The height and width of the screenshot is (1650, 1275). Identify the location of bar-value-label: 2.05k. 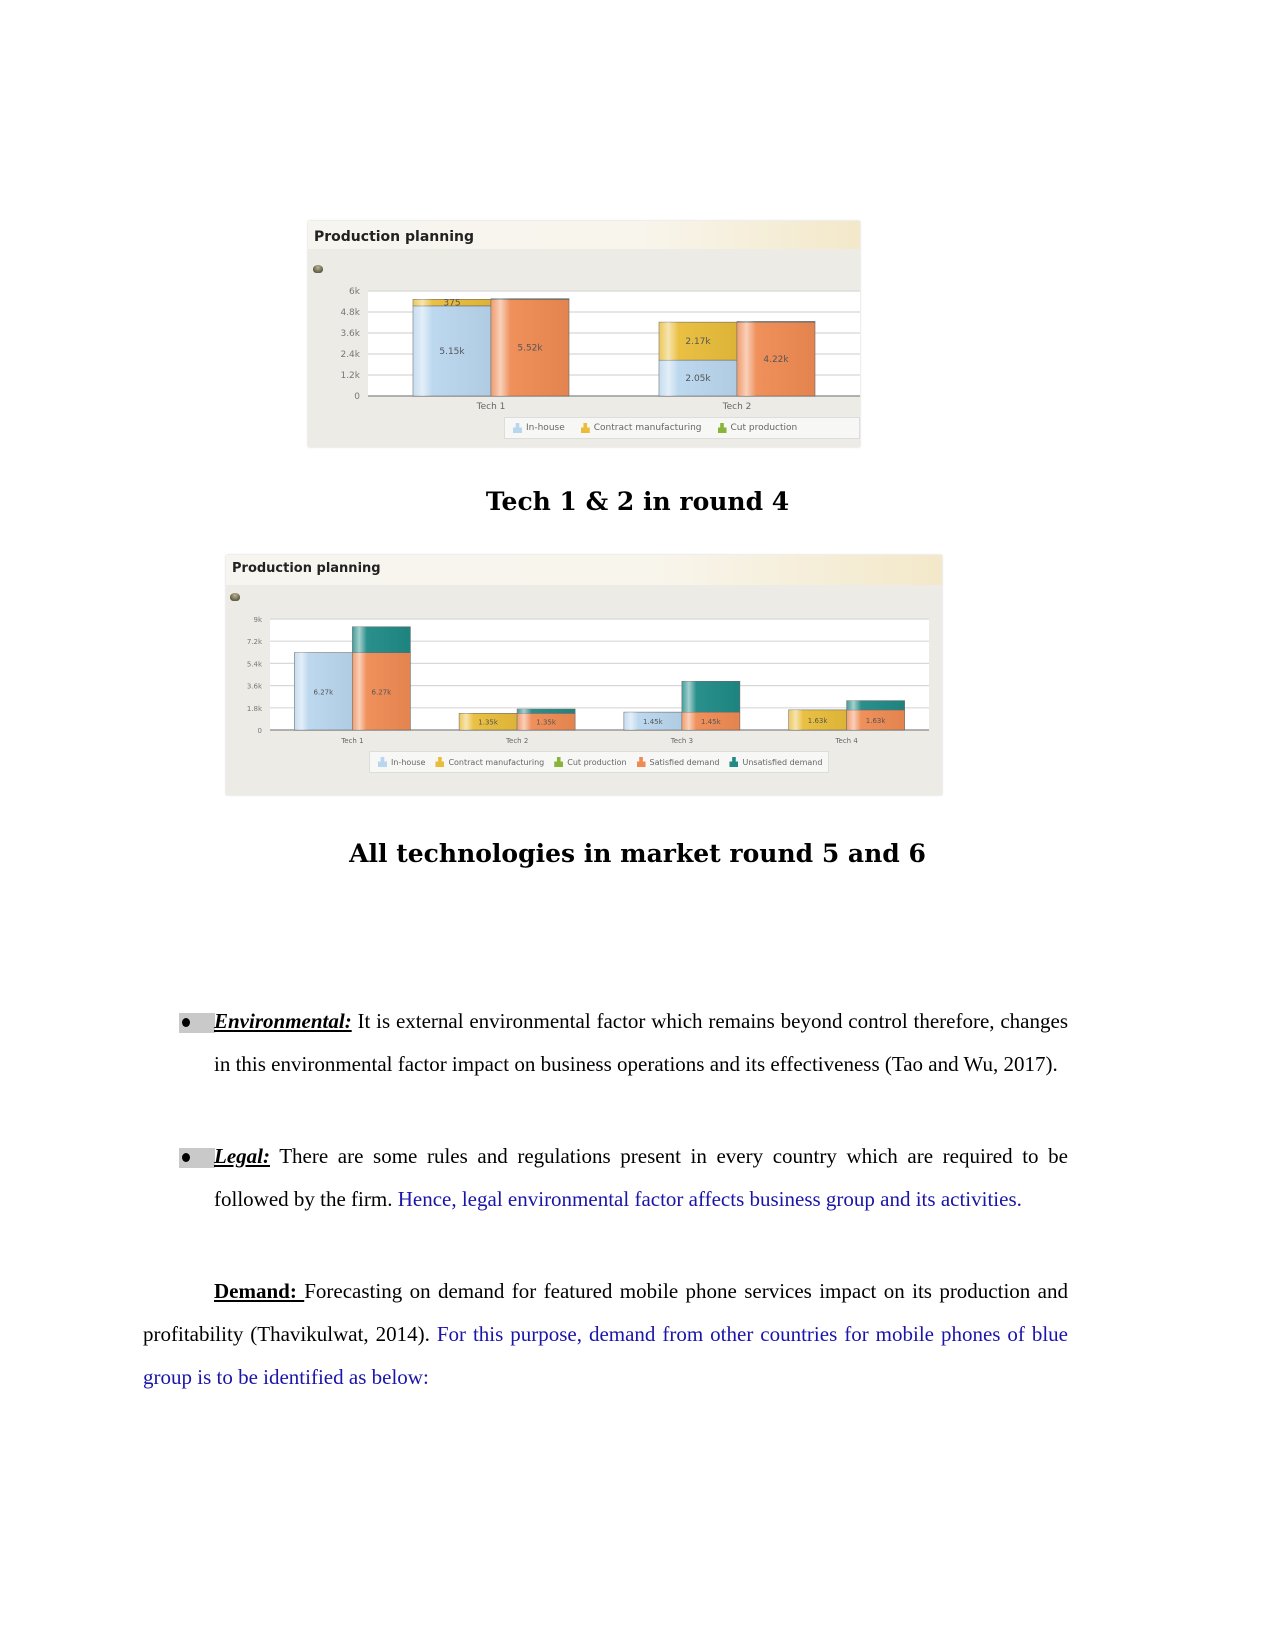
(698, 379).